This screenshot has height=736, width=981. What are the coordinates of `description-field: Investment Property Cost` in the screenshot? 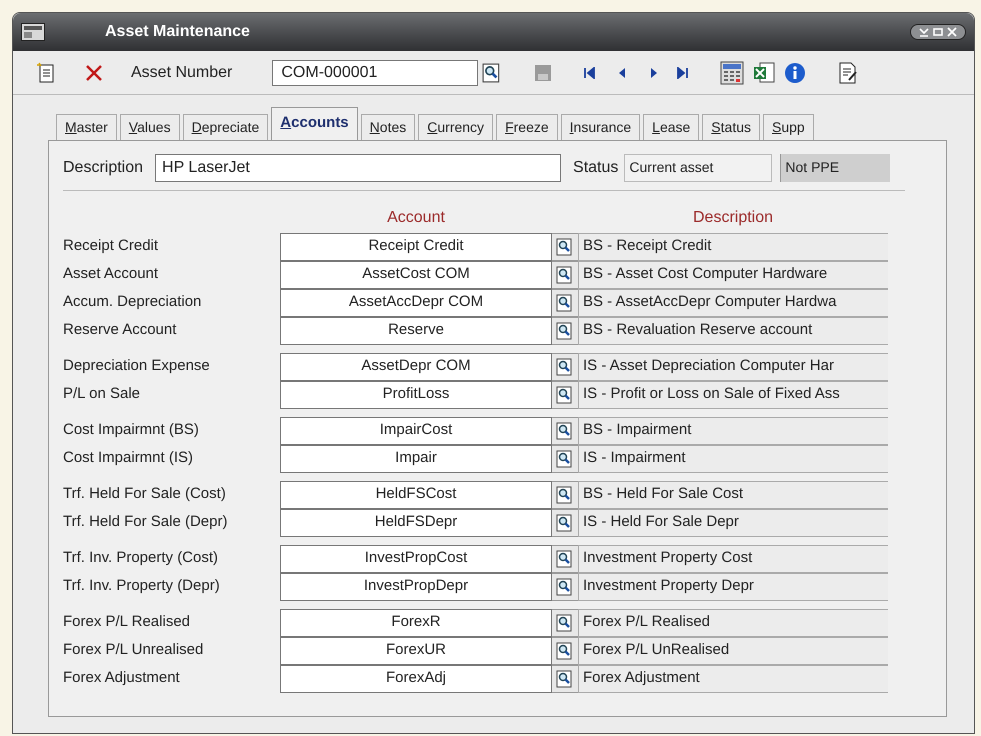 It's located at (733, 558).